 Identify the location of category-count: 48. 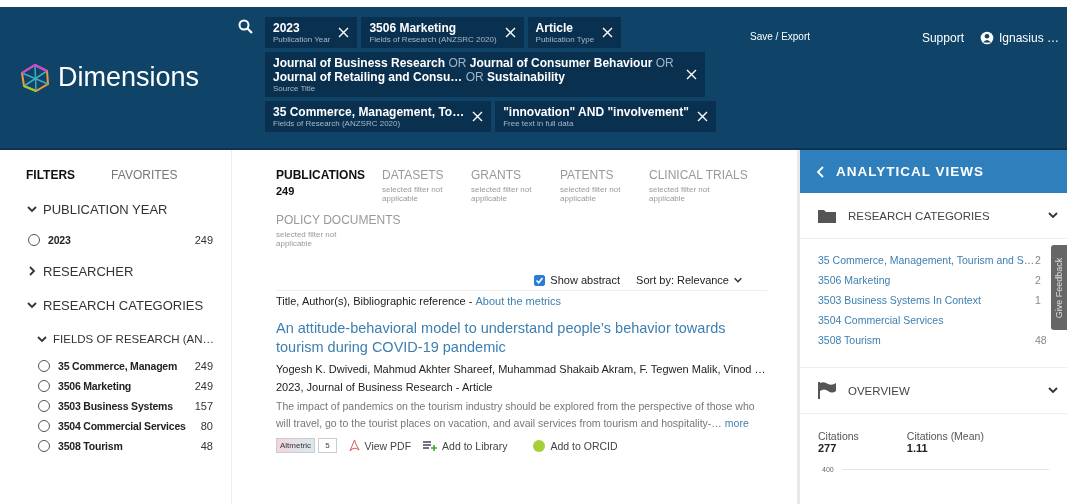
(1041, 340).